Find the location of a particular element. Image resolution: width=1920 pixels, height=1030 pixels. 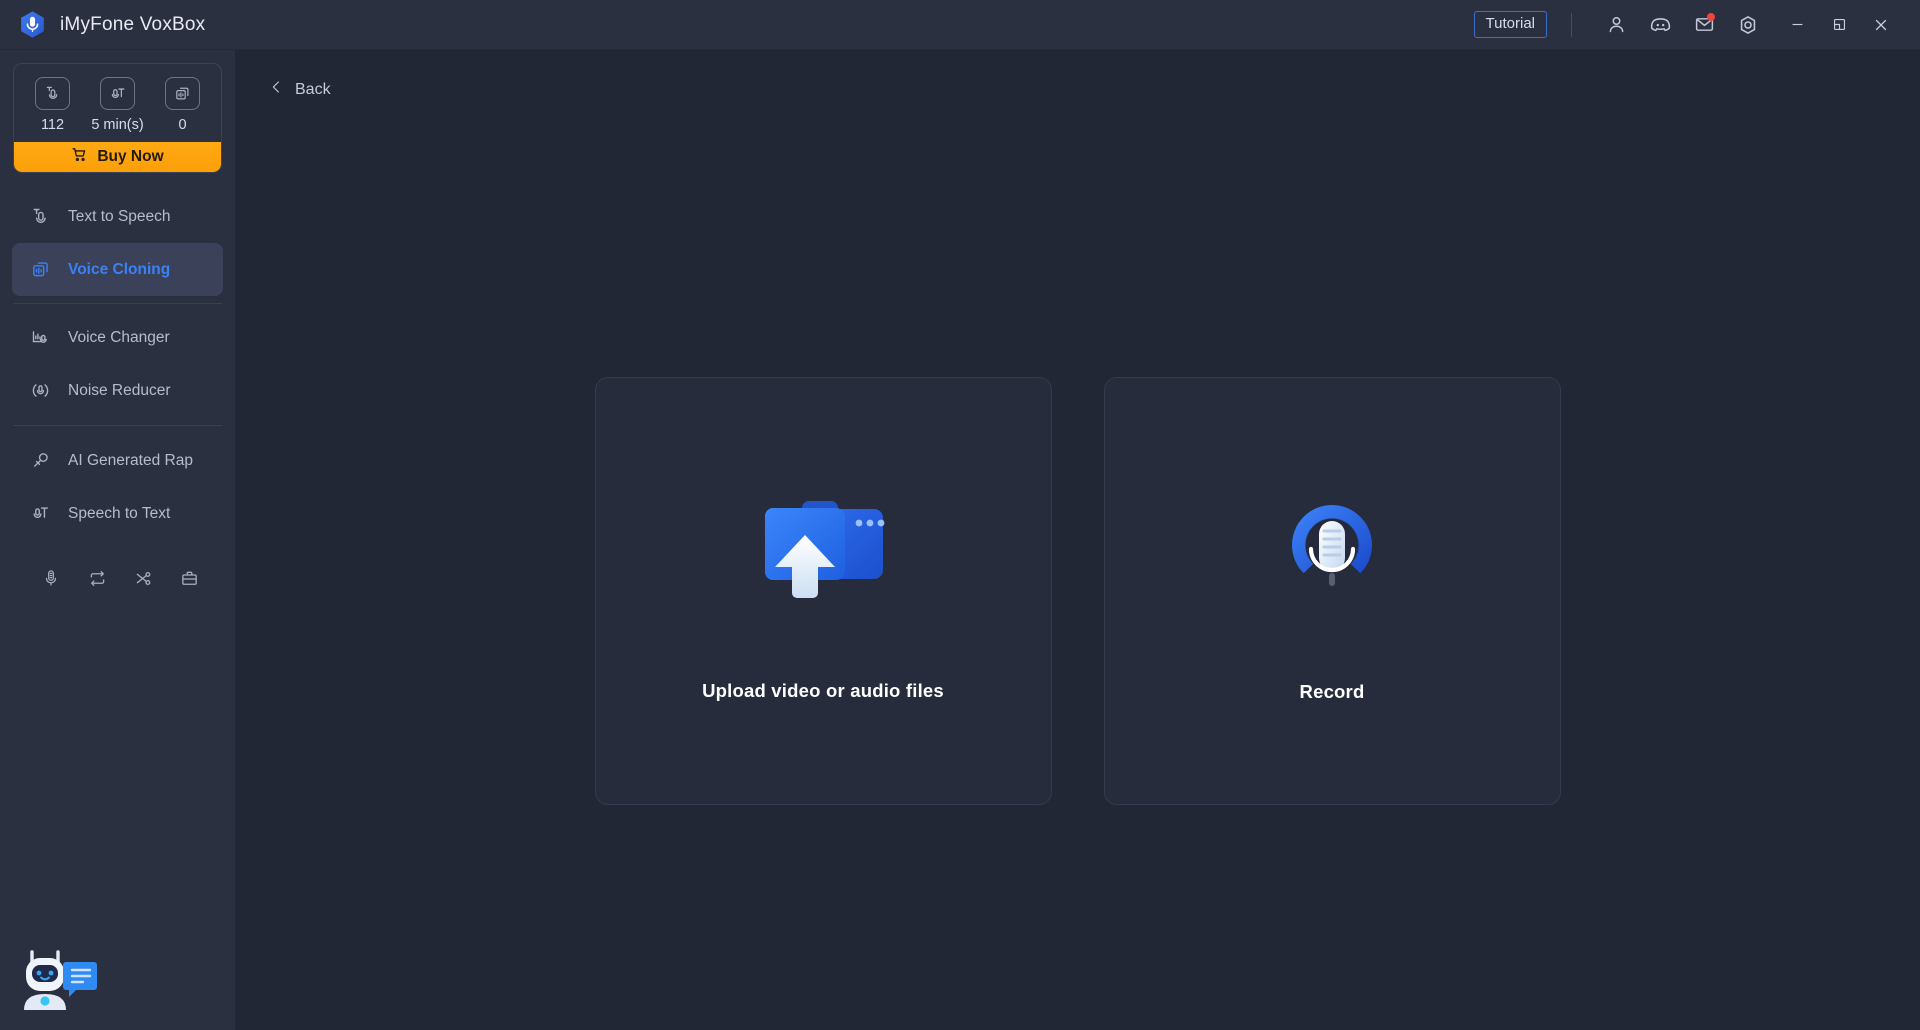

sidebar-item-label: Text to Speech is located at coordinates (119, 216).